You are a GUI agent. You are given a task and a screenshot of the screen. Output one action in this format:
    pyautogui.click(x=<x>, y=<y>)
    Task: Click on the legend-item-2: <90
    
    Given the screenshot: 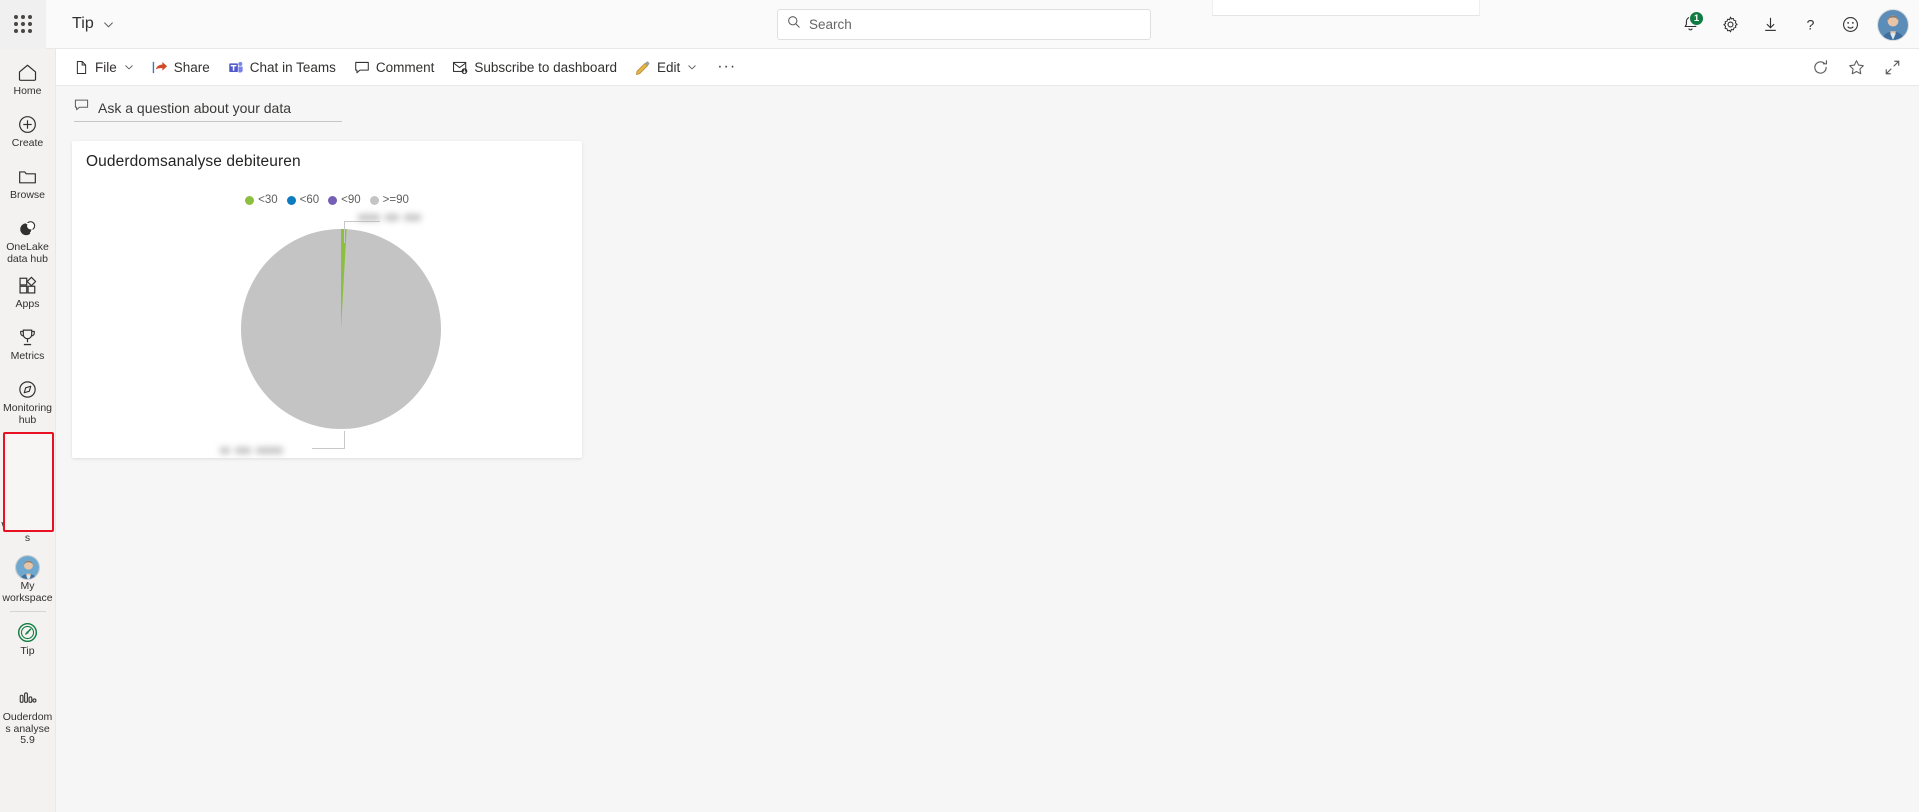 What is the action you would take?
    pyautogui.click(x=344, y=200)
    